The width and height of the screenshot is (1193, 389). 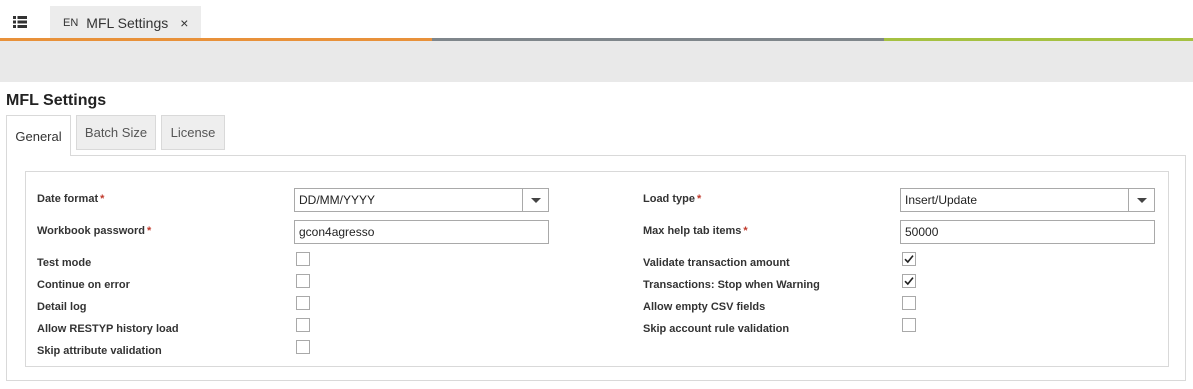 I want to click on allow-restyp-label: Allow RESTYP history load, so click(x=108, y=329).